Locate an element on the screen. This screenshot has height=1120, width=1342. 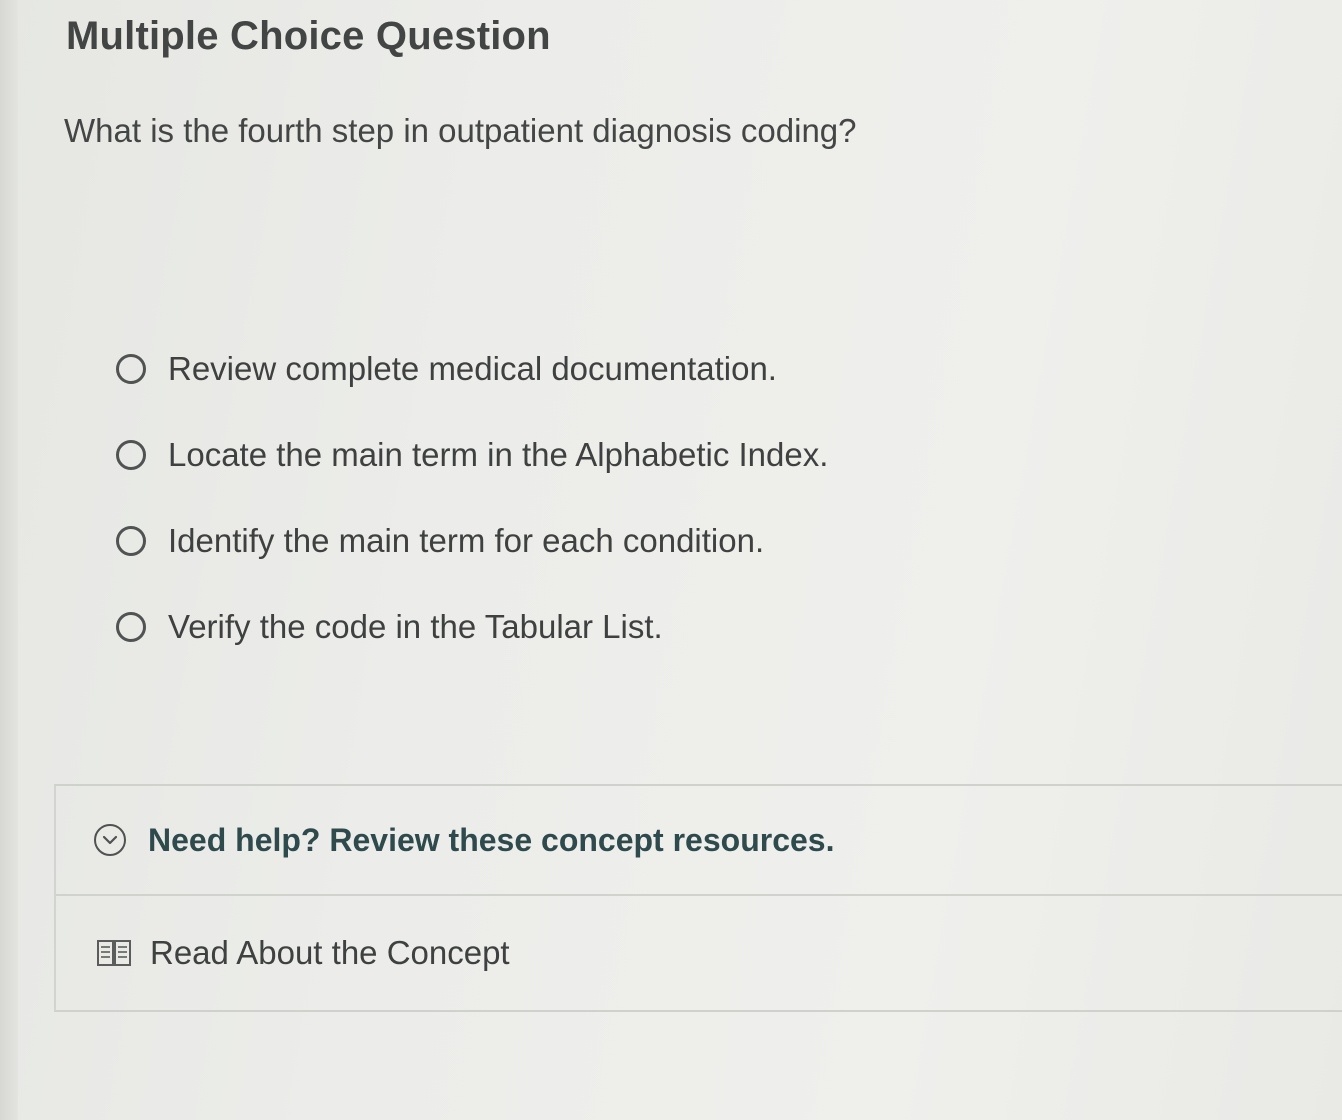
answer-option-label: Review complete medical documentation. is located at coordinates (472, 368).